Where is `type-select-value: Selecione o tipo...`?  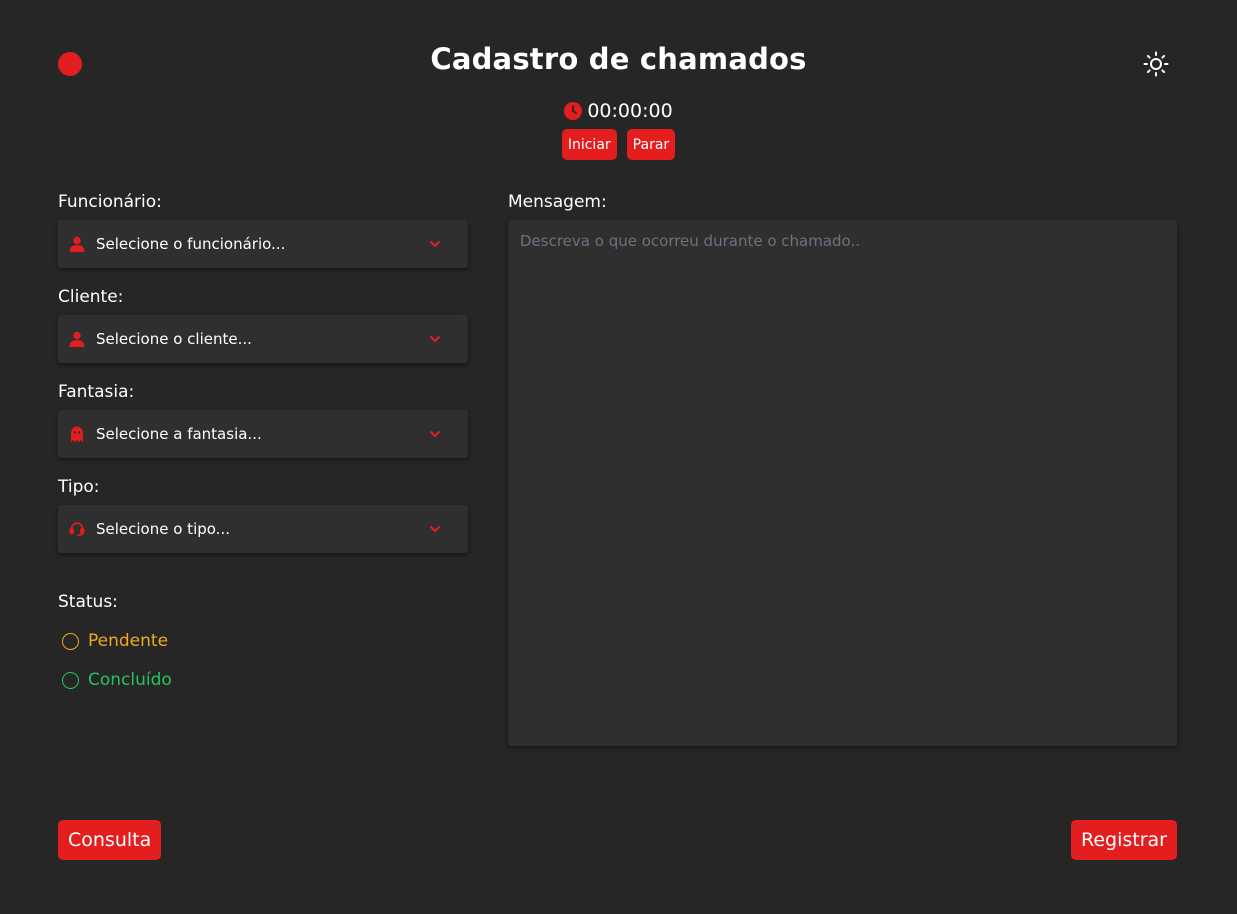 type-select-value: Selecione o tipo... is located at coordinates (163, 529).